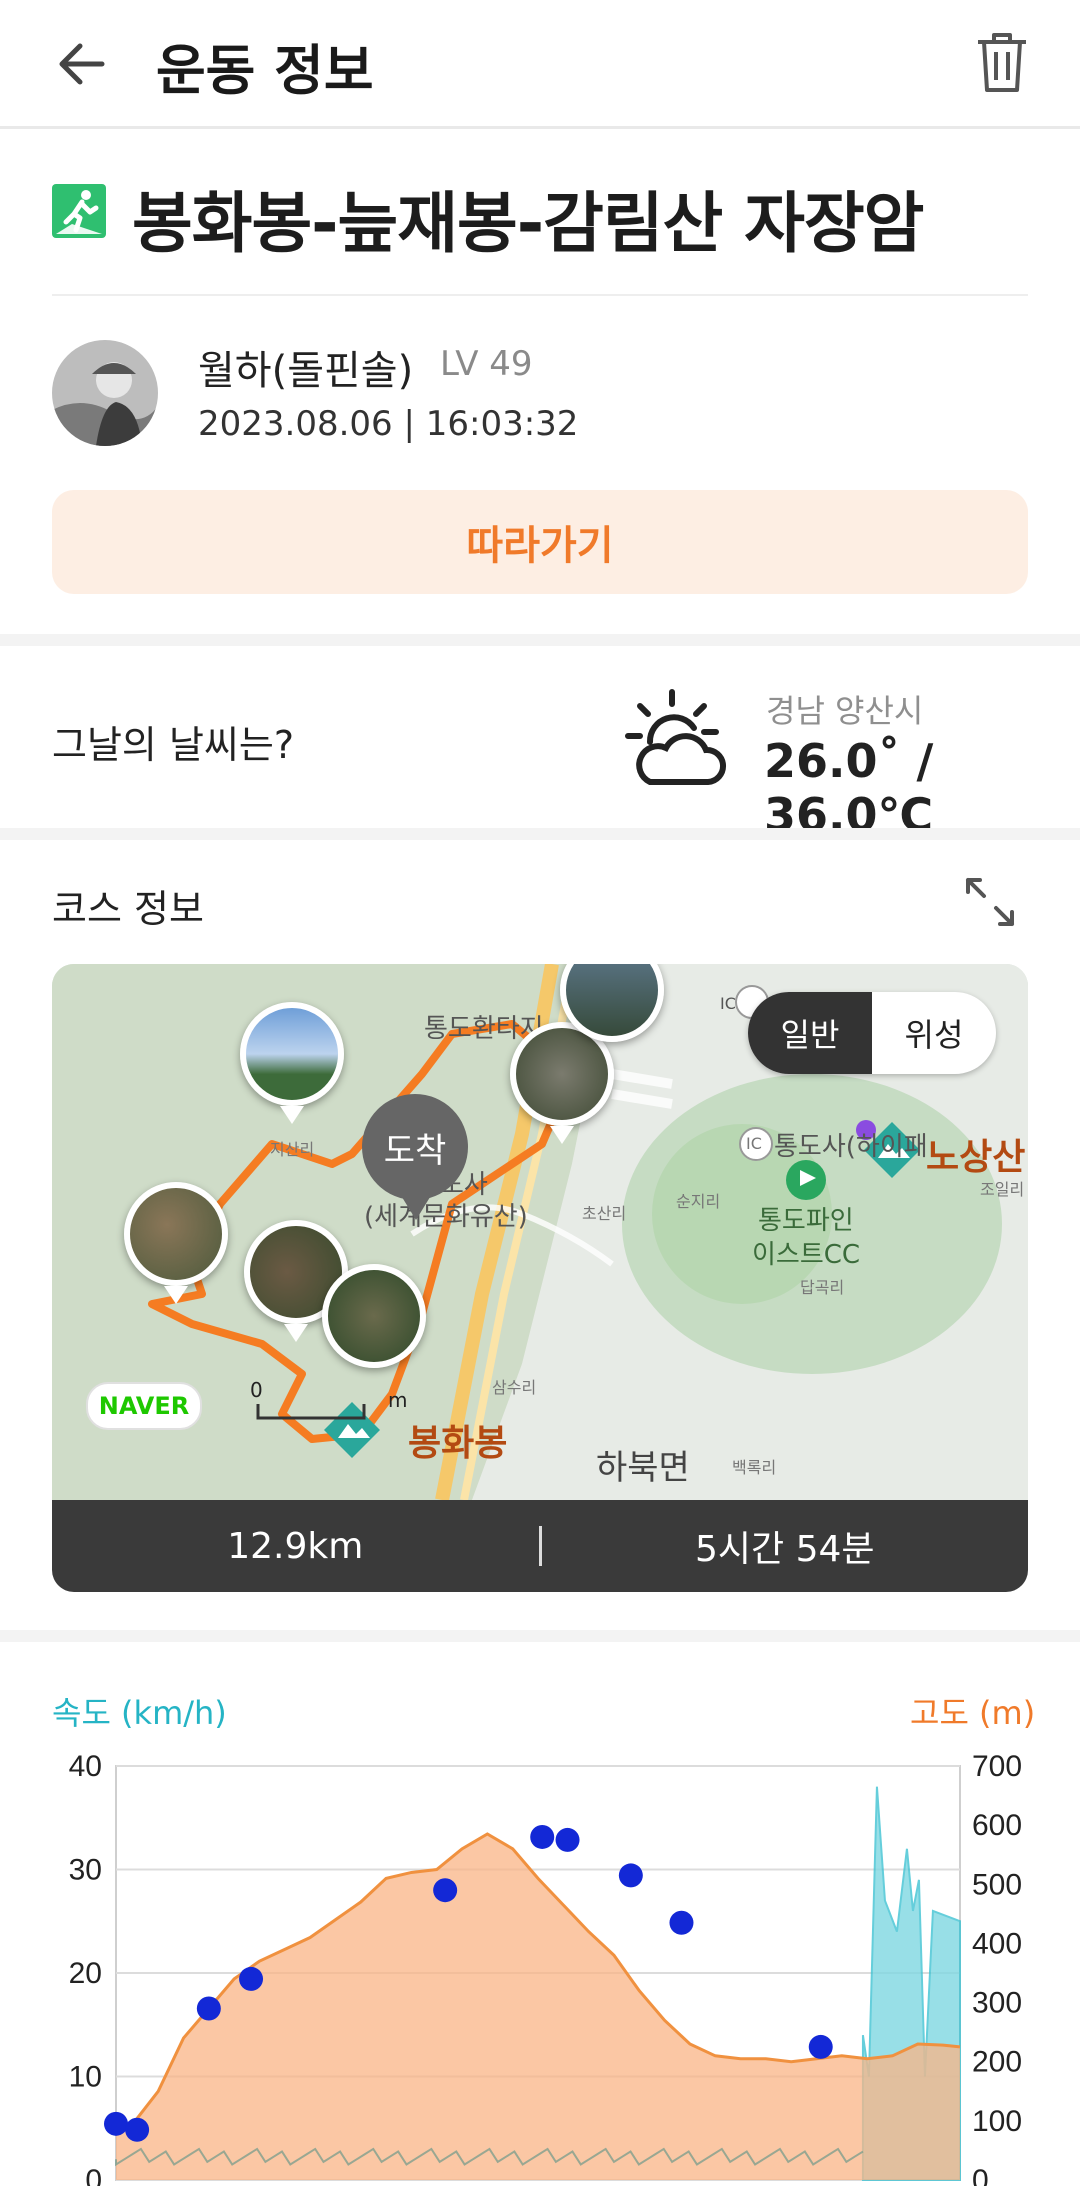 This screenshot has width=1080, height=2186. I want to click on distance-value: 12.9km, so click(295, 1546).